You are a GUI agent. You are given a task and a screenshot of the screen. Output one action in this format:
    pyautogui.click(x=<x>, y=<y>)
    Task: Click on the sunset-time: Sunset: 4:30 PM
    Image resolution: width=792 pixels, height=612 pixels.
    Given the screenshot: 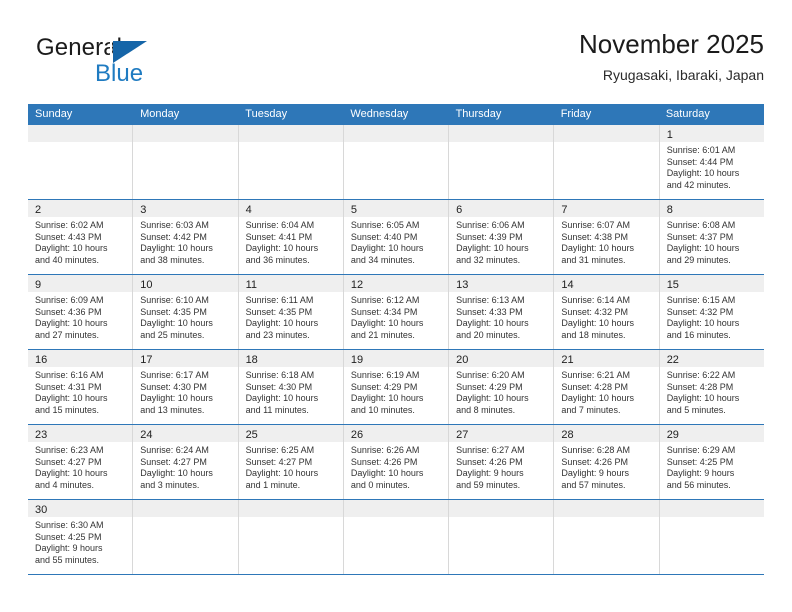 What is the action you would take?
    pyautogui.click(x=173, y=386)
    